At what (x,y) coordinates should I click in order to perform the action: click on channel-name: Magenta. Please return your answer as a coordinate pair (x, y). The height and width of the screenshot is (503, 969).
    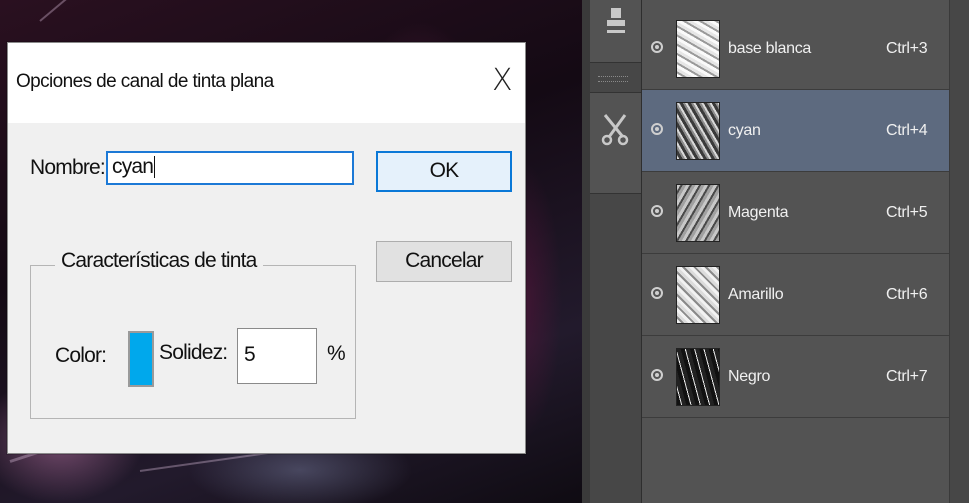
    Looking at the image, I should click on (758, 212).